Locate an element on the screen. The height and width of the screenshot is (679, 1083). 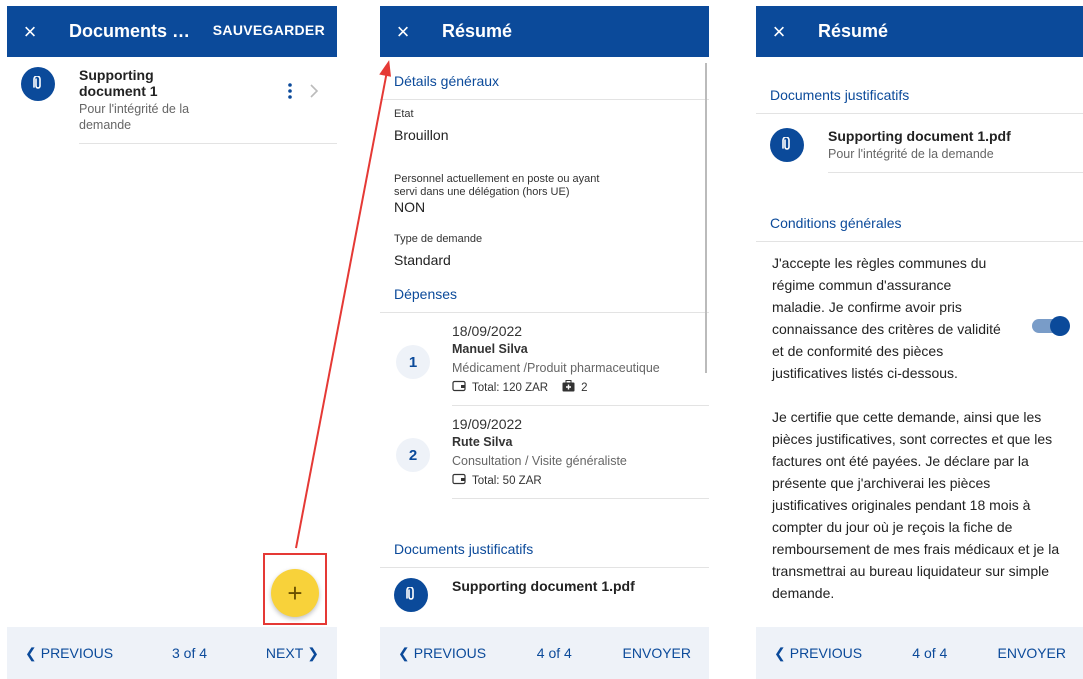
expense-total: Total: 50 ZAR is located at coordinates (507, 480).